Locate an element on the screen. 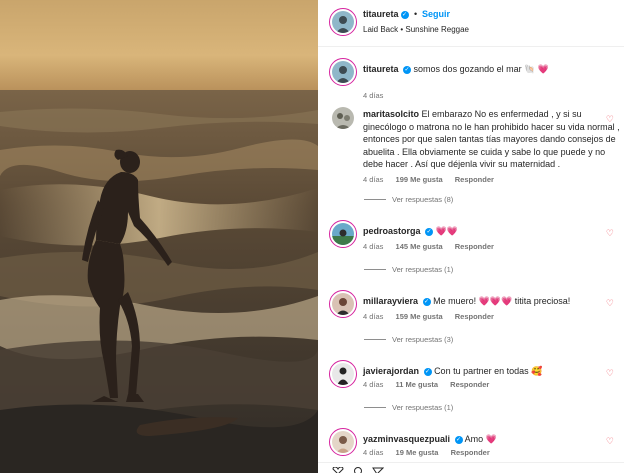  comment-body: Amo 💗 is located at coordinates (480, 439).